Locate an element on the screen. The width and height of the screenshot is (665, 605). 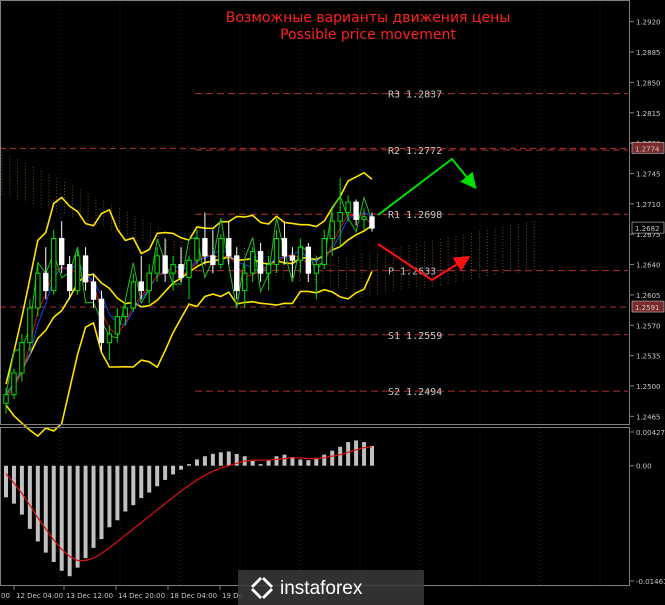
price-tick-label: 1.2465 is located at coordinates (648, 417).